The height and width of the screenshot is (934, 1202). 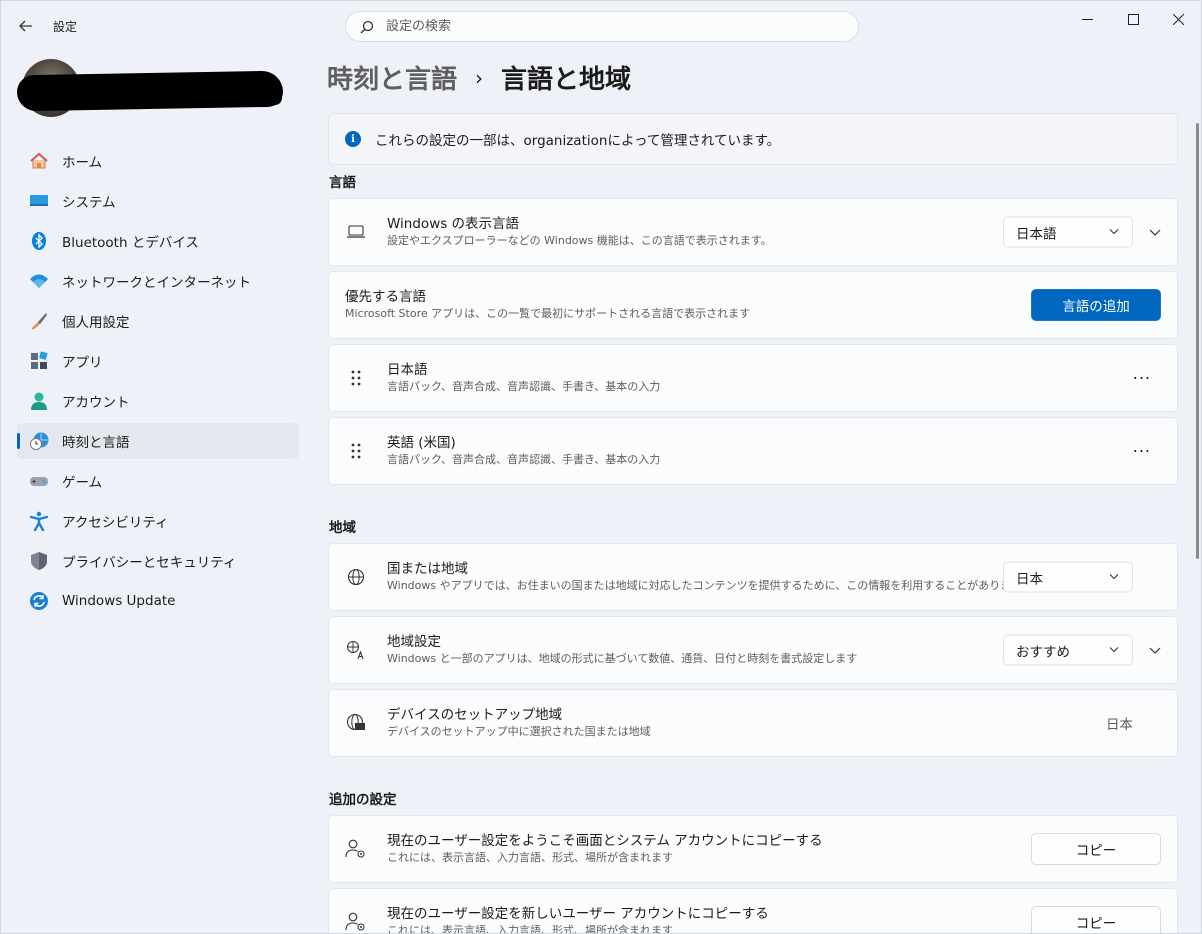 What do you see at coordinates (39, 361) in the screenshot?
I see `apps-icon` at bounding box center [39, 361].